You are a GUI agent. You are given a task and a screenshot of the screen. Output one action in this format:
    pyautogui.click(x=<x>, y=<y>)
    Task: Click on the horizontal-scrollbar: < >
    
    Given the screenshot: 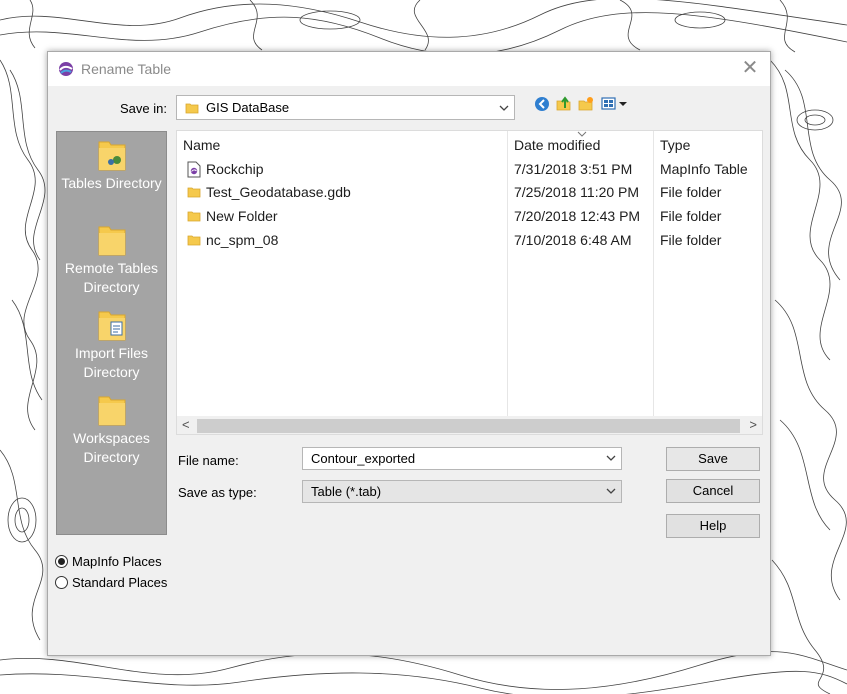 What is the action you would take?
    pyautogui.click(x=469, y=425)
    